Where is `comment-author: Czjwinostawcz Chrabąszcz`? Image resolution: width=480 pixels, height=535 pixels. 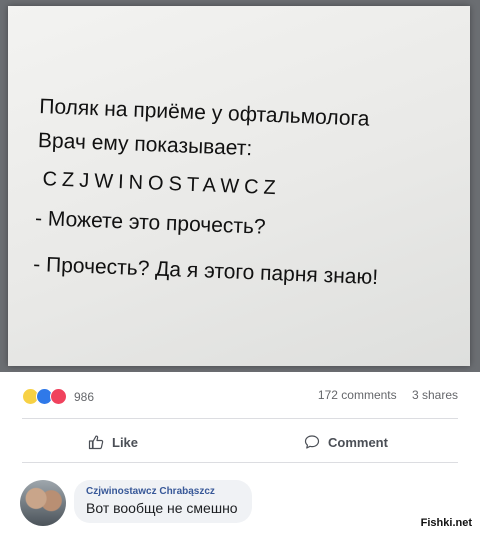
comment-author: Czjwinostawcz Chrabąszcz is located at coordinates (162, 491).